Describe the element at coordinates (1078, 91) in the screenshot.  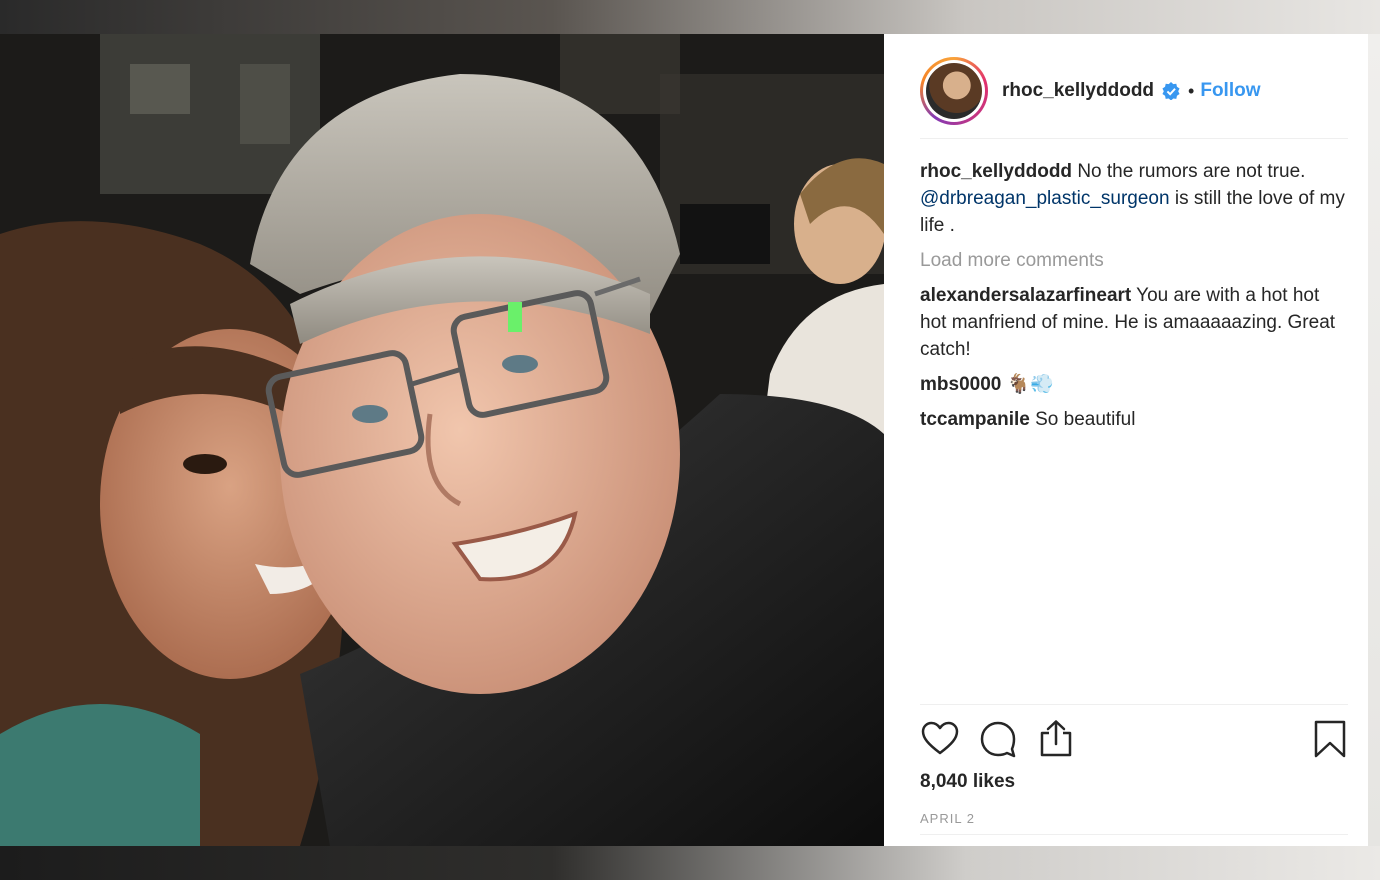
I see `header-username: rhoc_kellyddodd` at that location.